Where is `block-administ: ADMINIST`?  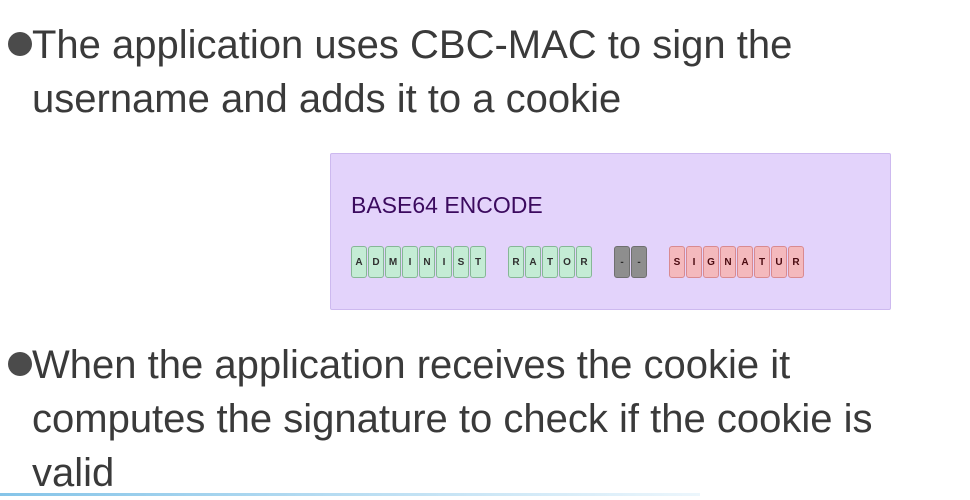
block-administ: ADMINIST is located at coordinates (419, 262).